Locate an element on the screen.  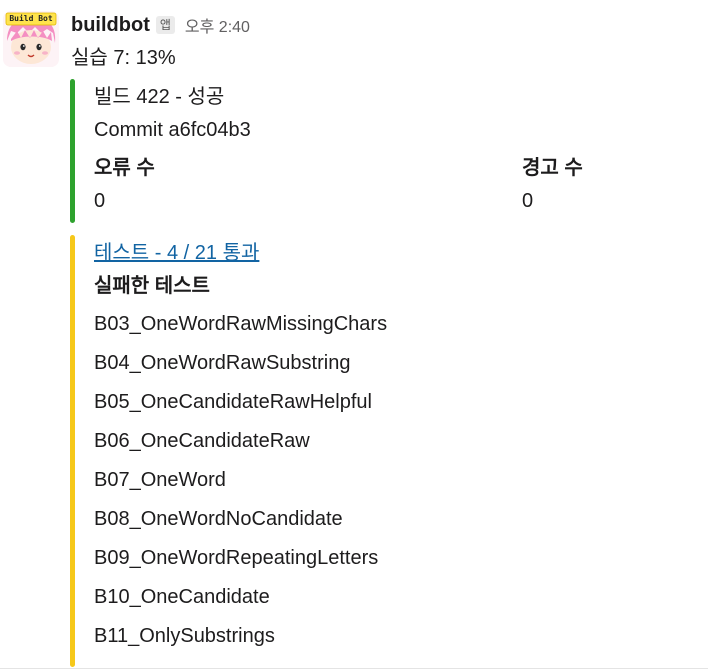
app-badge: 앱 is located at coordinates (165, 25).